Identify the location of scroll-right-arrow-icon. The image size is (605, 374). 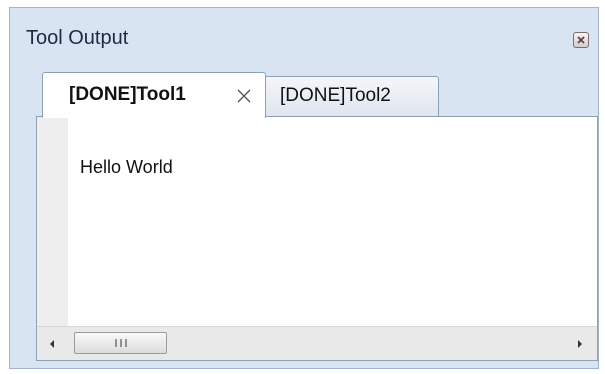
(580, 344).